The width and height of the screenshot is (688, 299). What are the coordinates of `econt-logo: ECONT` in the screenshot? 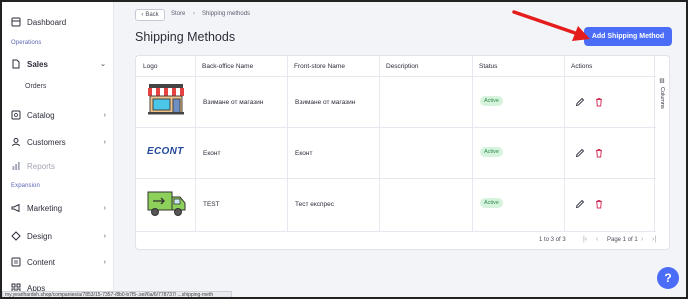 It's located at (165, 151).